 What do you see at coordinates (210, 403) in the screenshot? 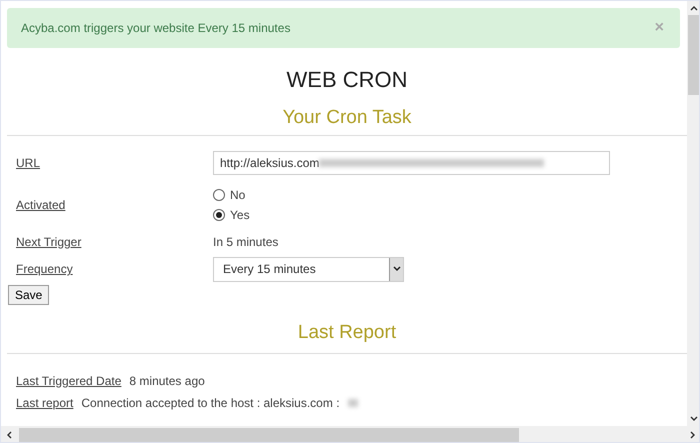
I see `report-value: Connection accepted to the host : aleksius.com :` at bounding box center [210, 403].